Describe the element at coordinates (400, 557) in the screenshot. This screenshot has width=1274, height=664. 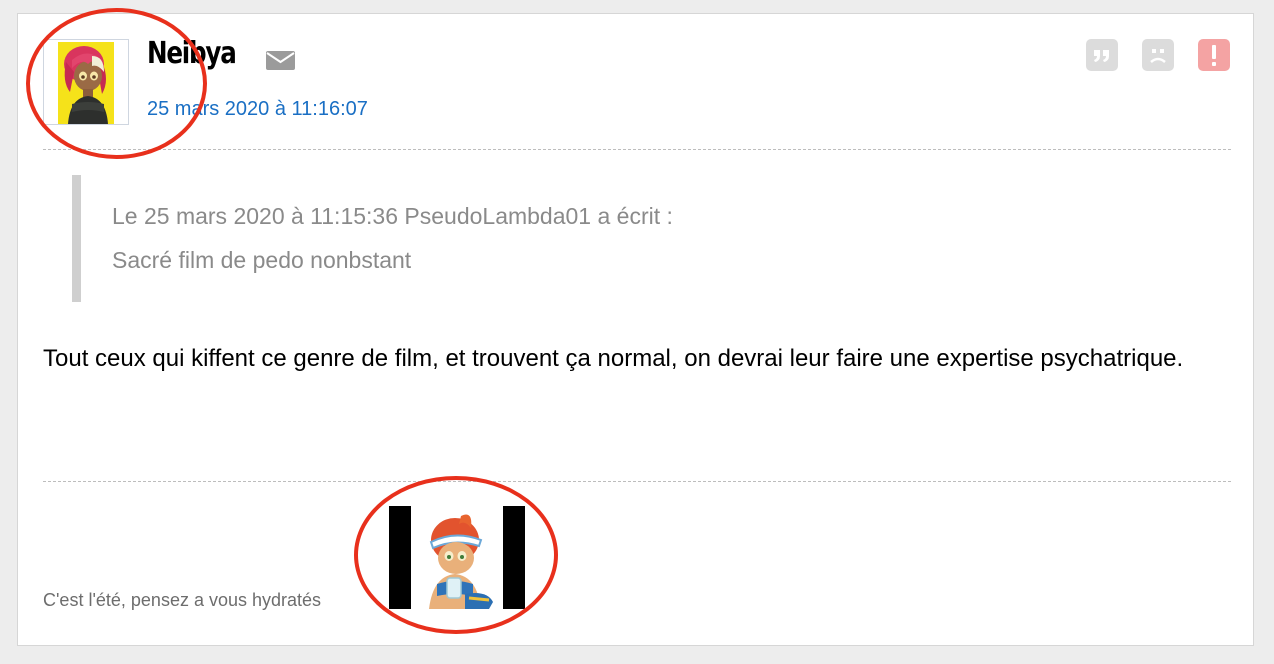
I see `letterbox-bar-left` at that location.